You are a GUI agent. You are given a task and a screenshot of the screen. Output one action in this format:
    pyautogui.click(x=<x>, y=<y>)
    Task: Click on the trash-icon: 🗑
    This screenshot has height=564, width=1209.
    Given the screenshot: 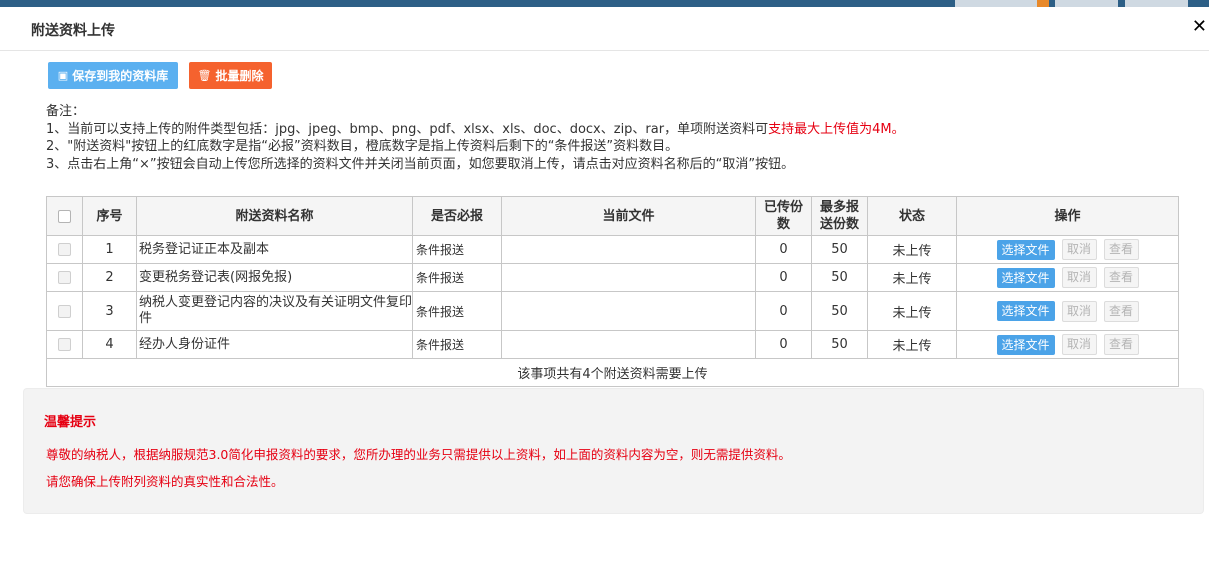 What is the action you would take?
    pyautogui.click(x=204, y=75)
    